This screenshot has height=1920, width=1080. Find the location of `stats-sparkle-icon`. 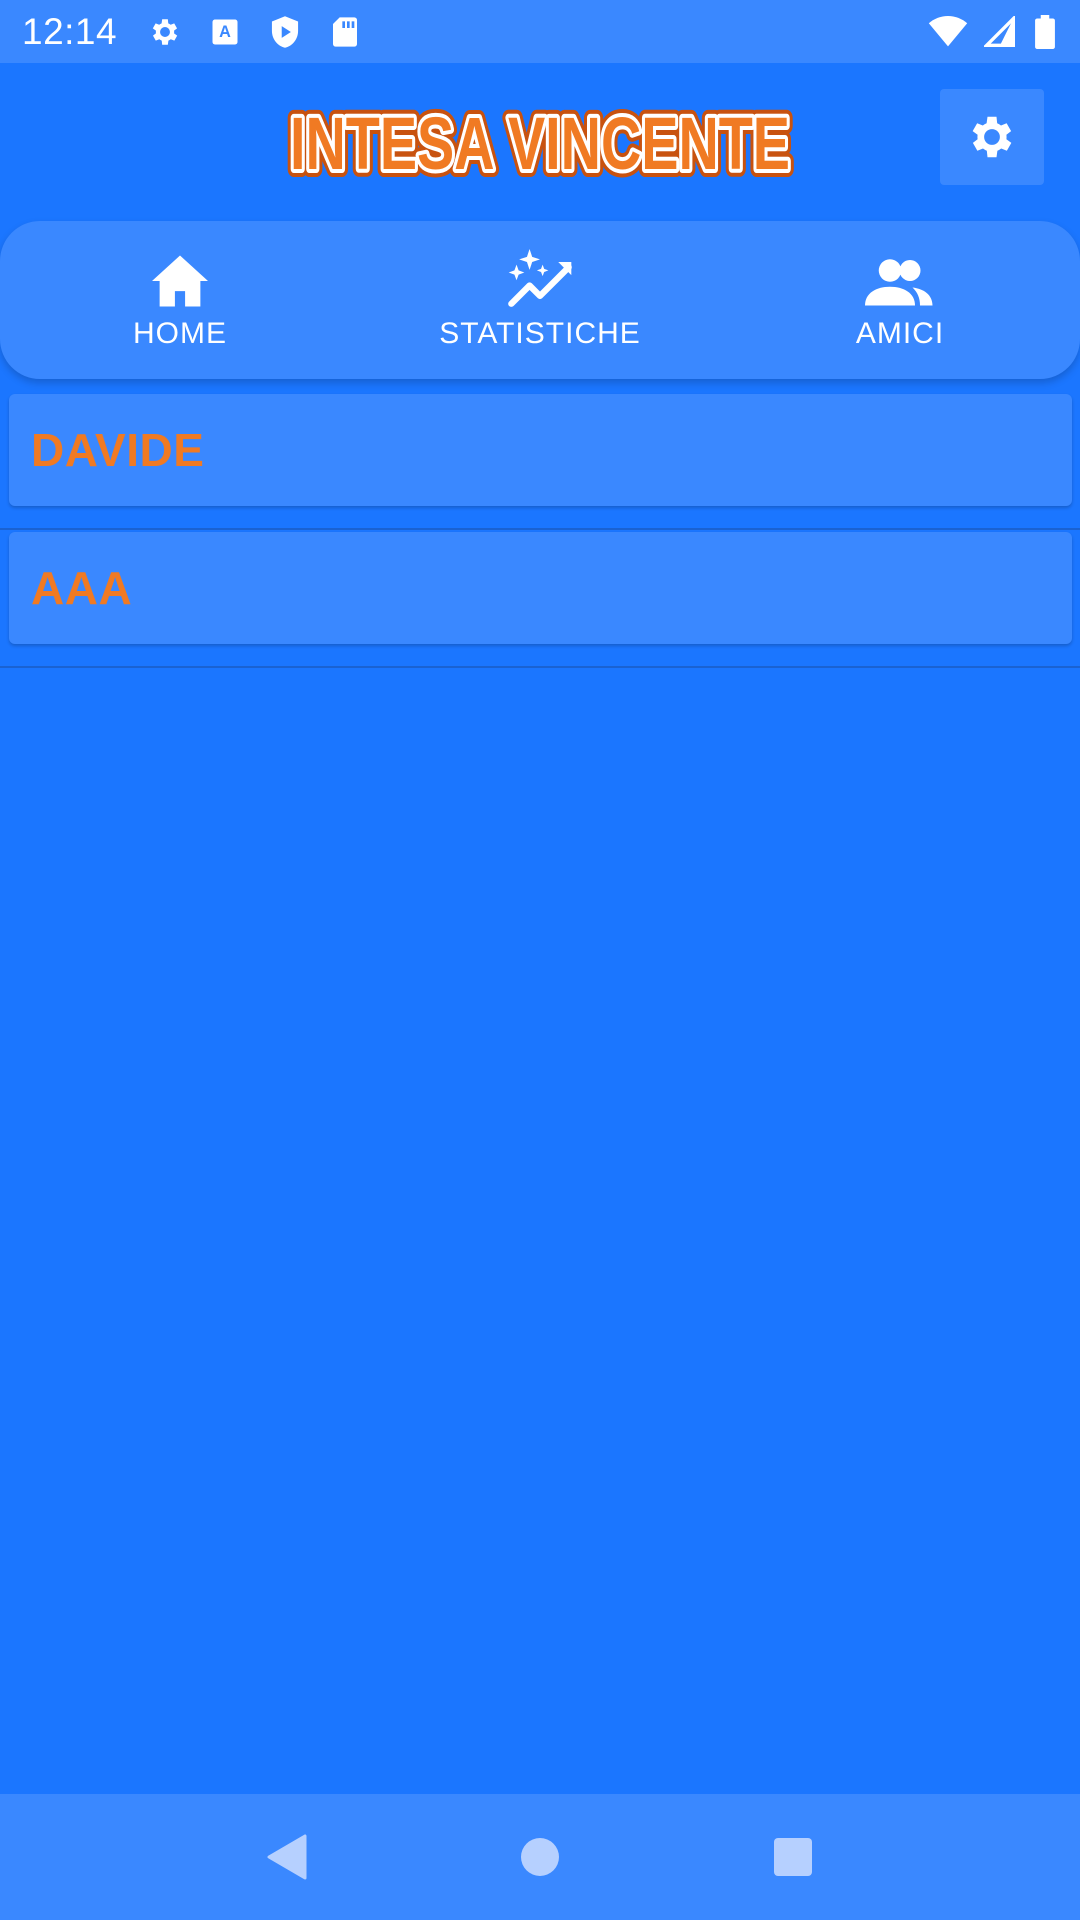

stats-sparkle-icon is located at coordinates (540, 279).